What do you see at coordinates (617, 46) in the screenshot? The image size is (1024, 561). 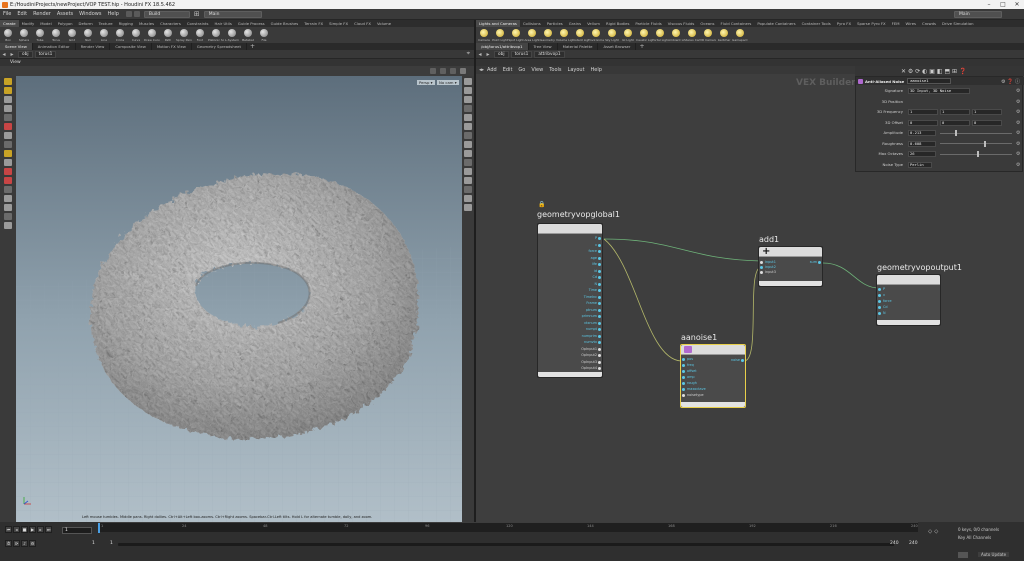 I see `tab-asset-browser: Asset Browser` at bounding box center [617, 46].